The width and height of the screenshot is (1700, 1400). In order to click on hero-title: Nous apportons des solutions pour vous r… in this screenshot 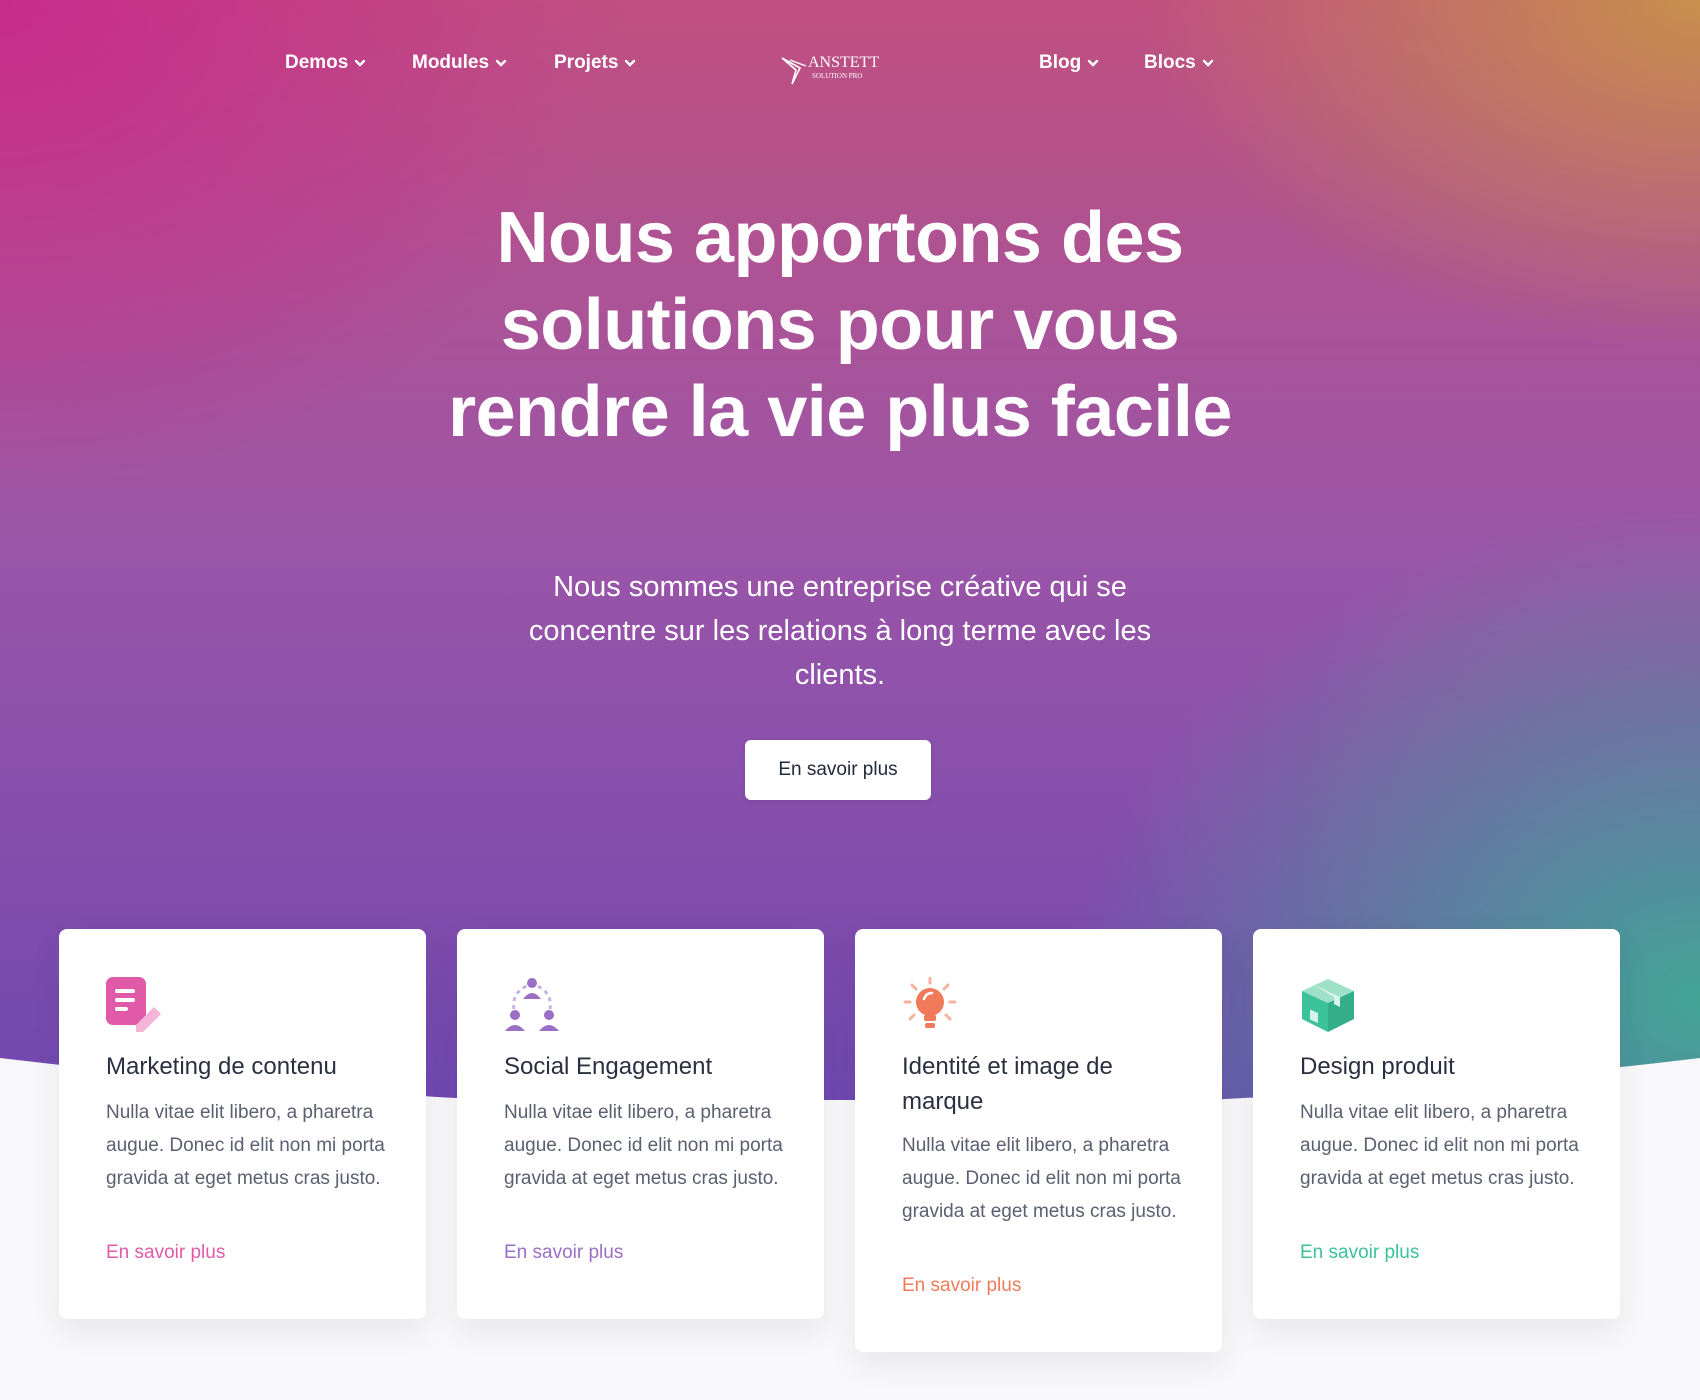, I will do `click(840, 325)`.